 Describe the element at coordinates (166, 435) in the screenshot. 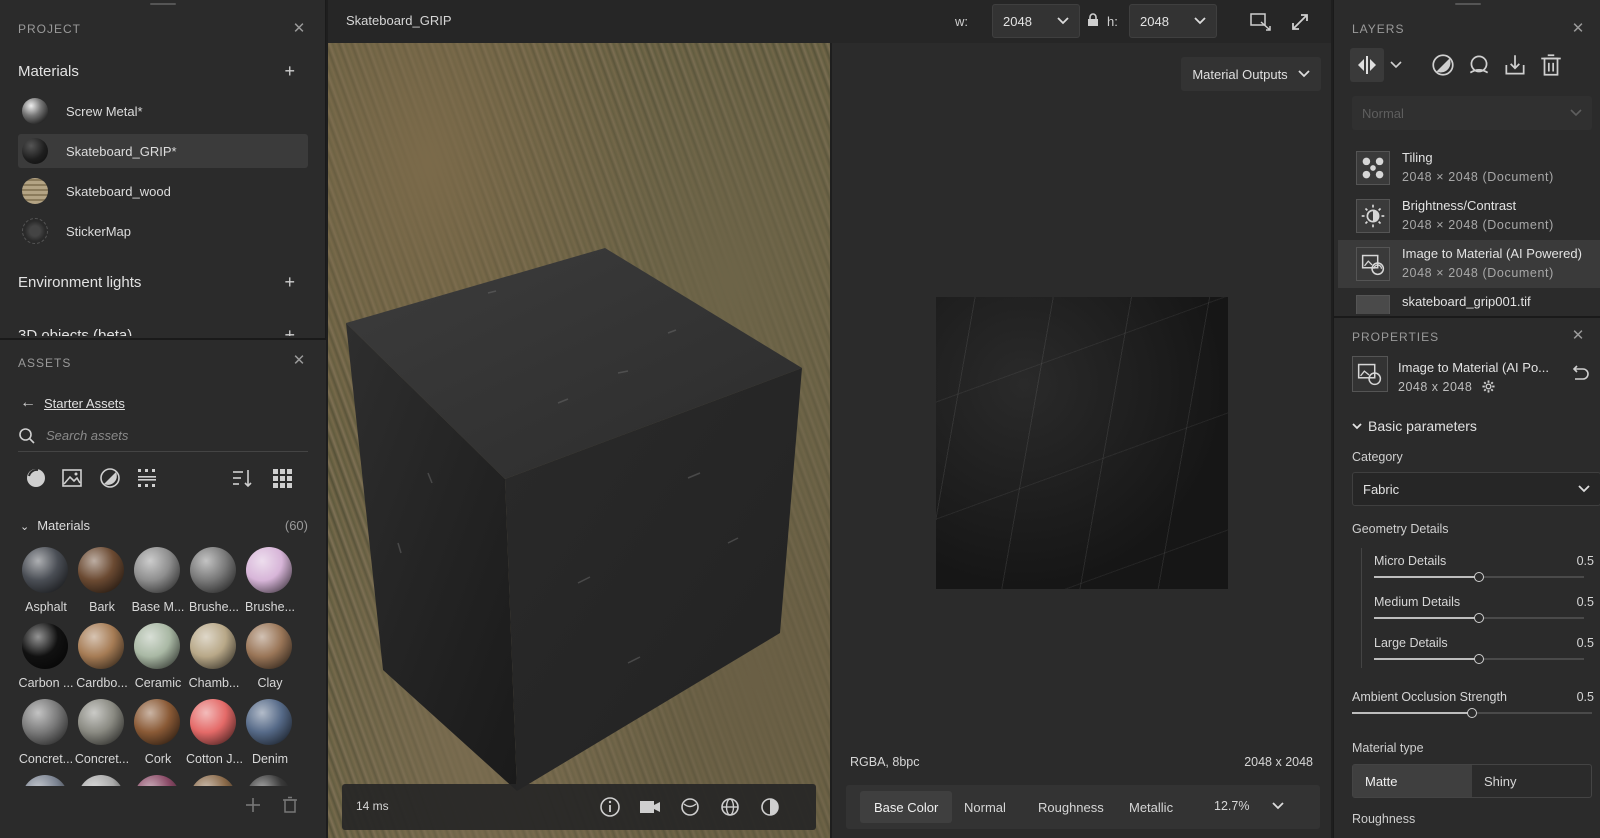

I see `search-input` at that location.